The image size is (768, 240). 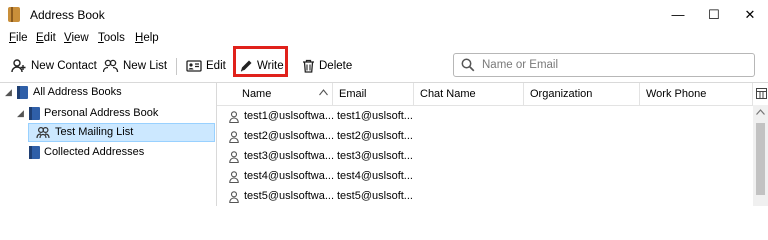 I want to click on vertical-scrollbar, so click(x=760, y=155).